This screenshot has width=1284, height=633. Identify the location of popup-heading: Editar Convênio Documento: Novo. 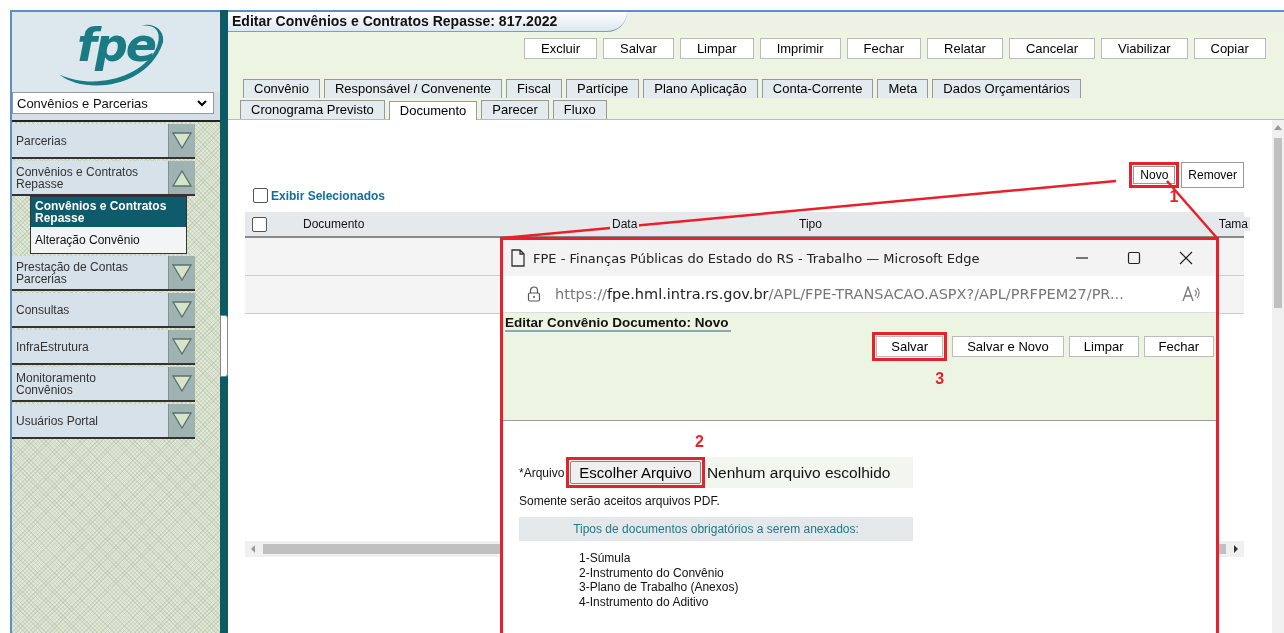
(618, 323).